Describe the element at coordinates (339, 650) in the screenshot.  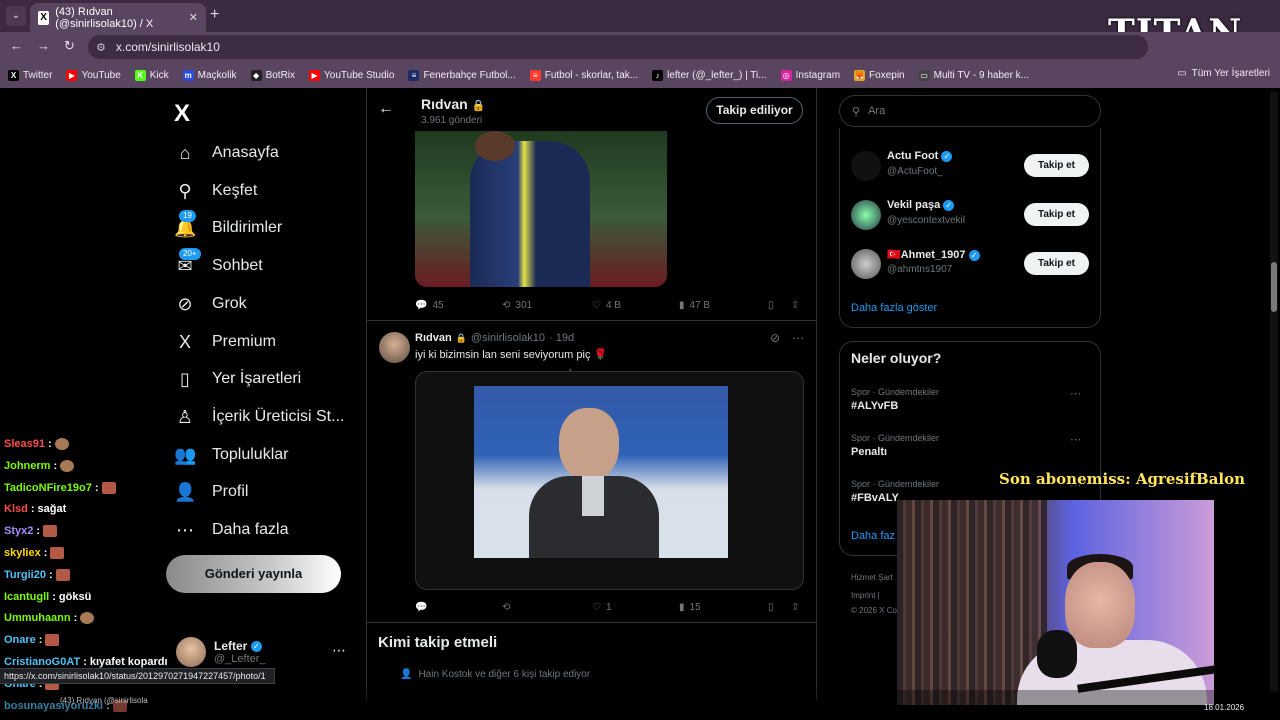
I see `more-icon: ⋯` at that location.